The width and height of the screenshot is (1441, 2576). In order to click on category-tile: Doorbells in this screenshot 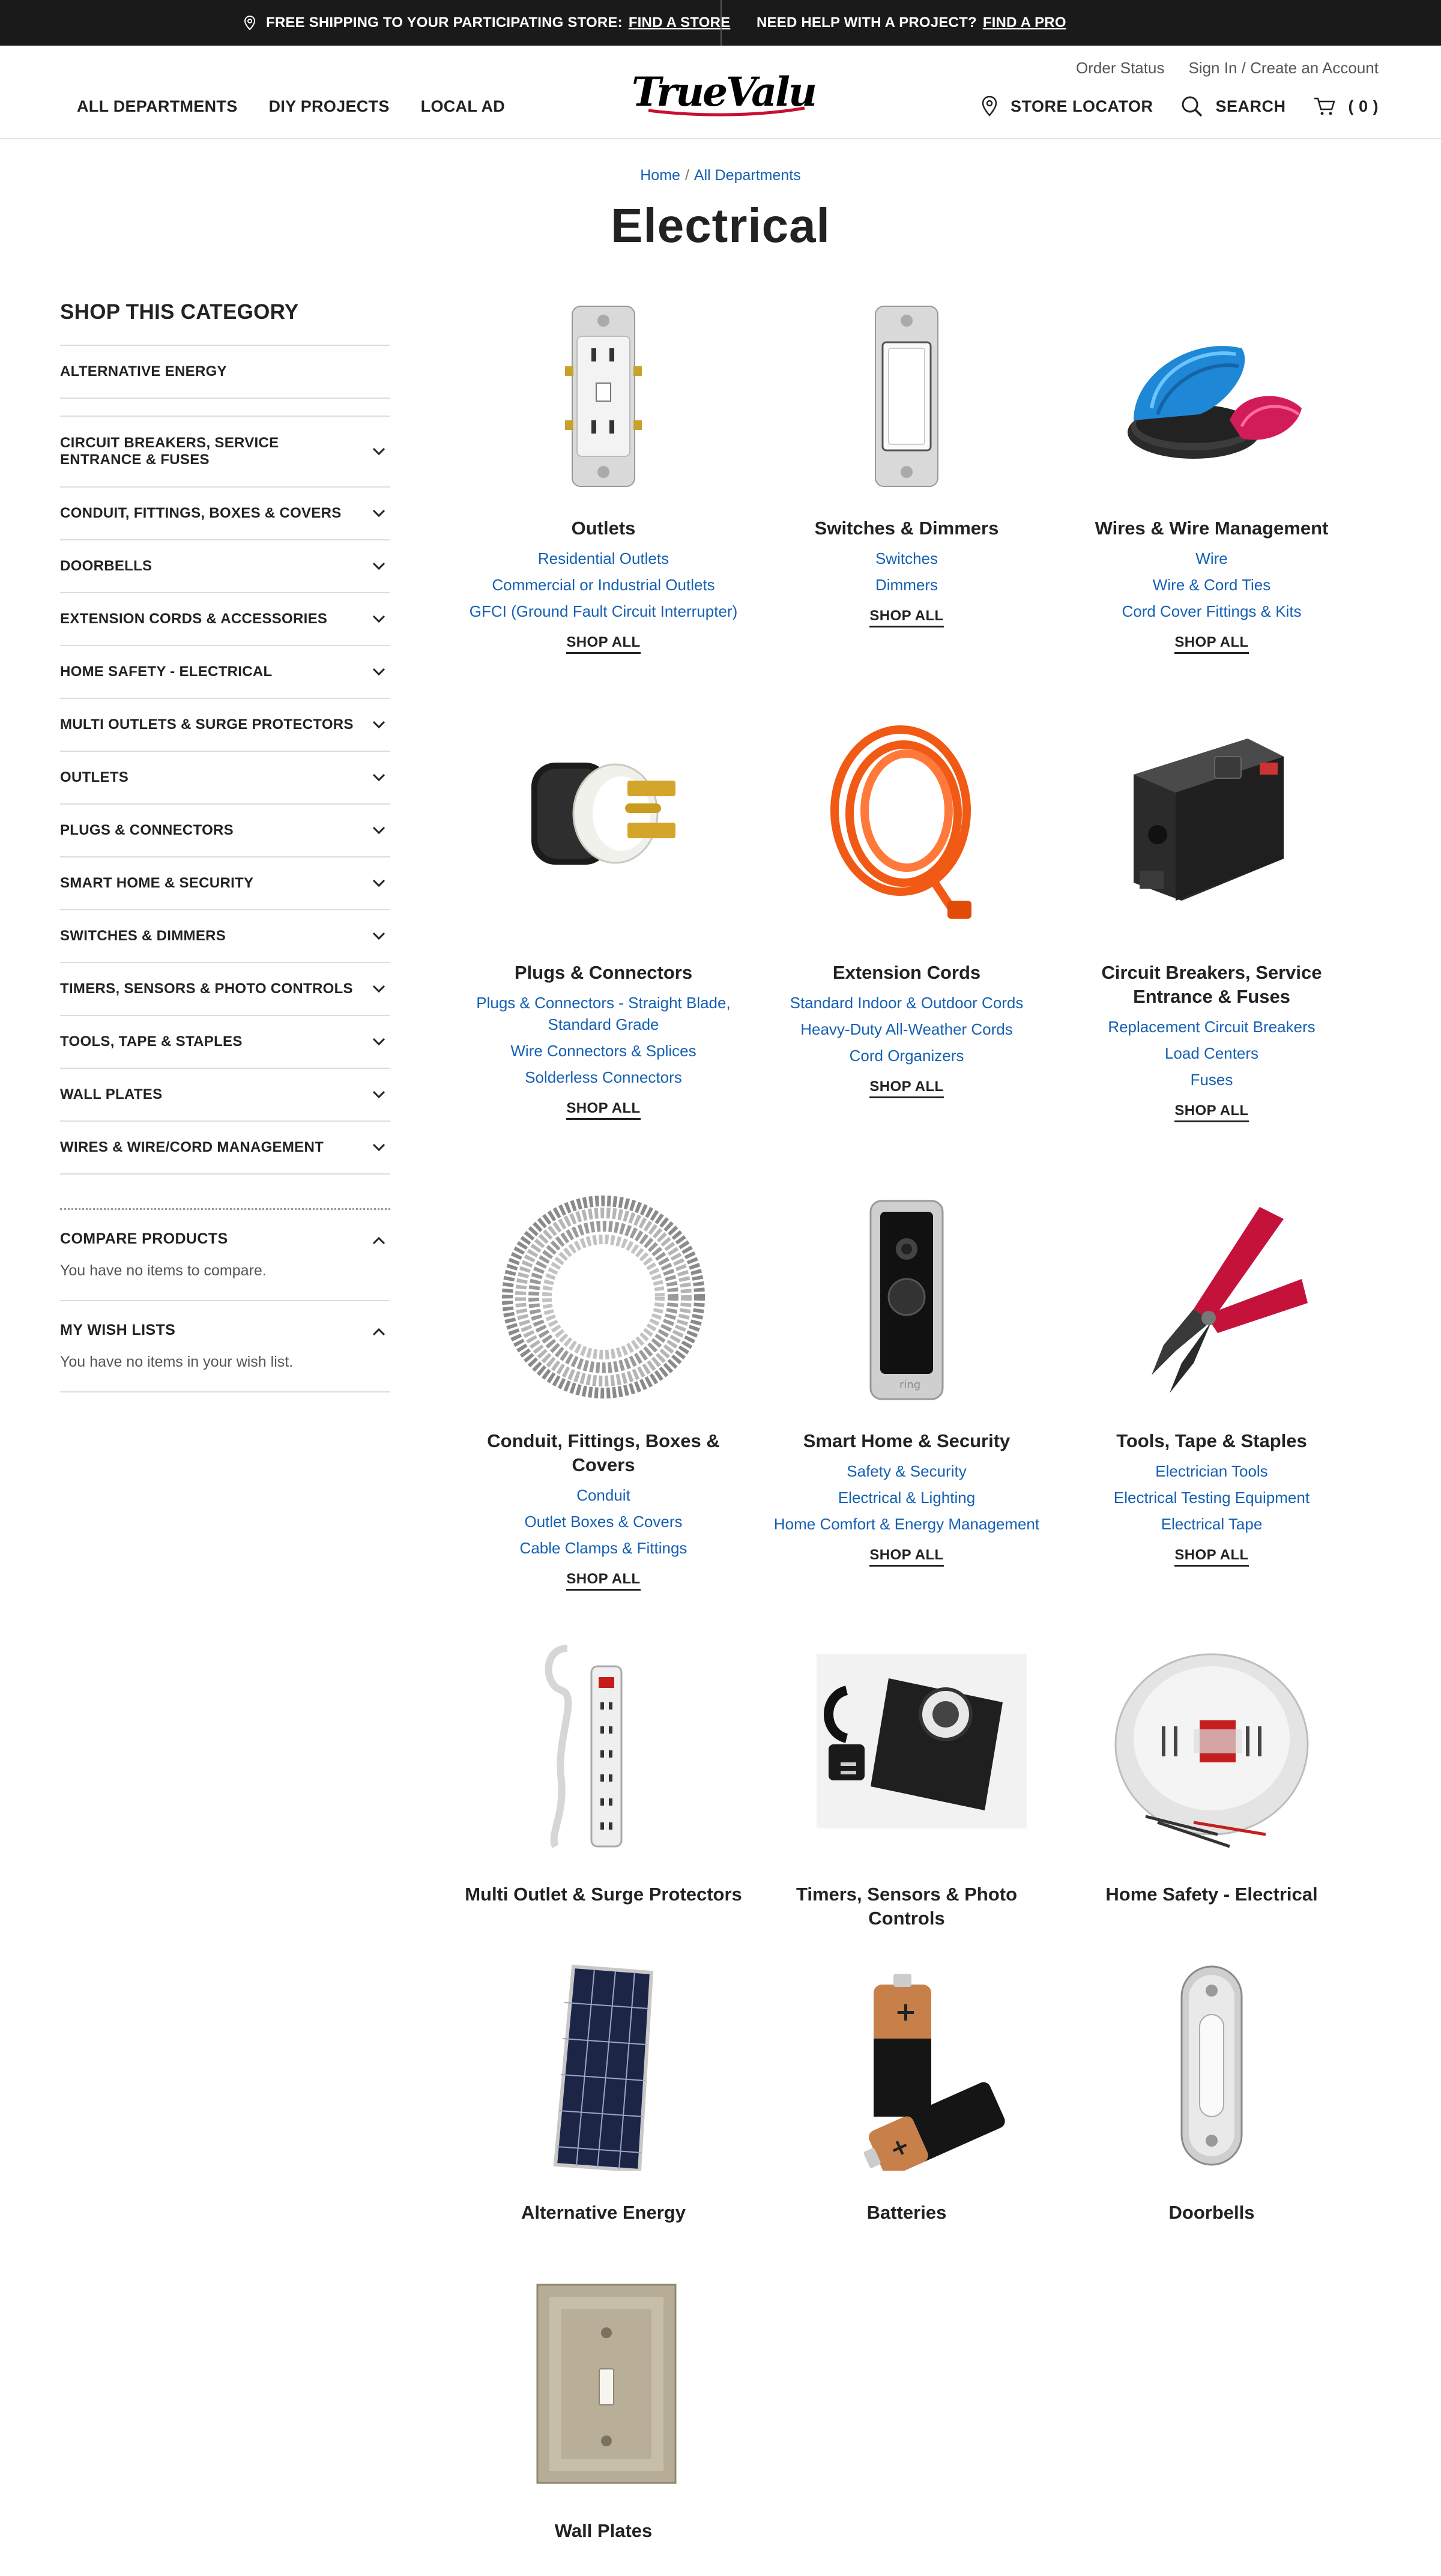, I will do `click(1212, 2093)`.